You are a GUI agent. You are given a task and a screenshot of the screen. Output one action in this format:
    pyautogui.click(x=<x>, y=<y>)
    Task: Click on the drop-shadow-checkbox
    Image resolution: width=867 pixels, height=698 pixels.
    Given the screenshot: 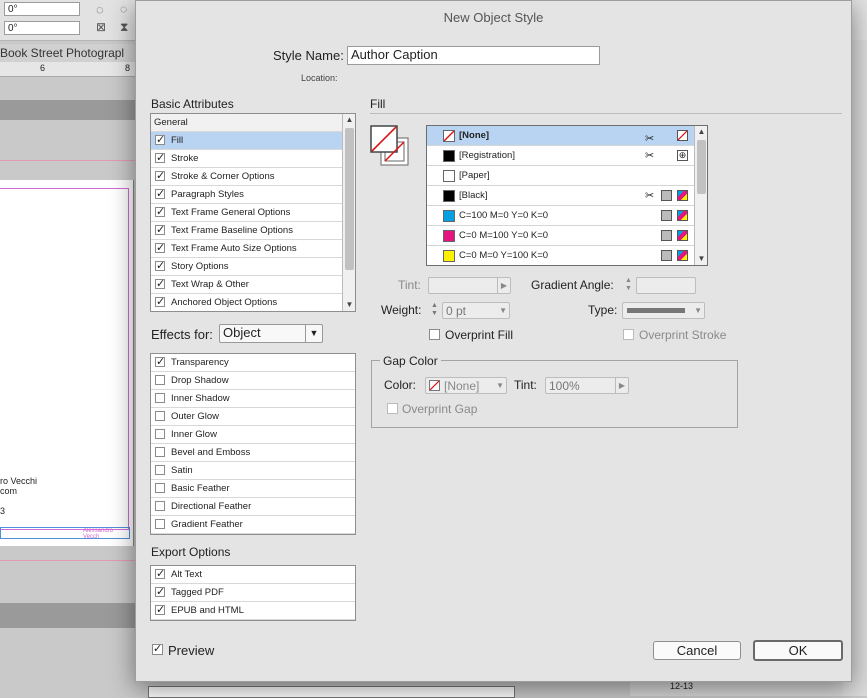 What is the action you would take?
    pyautogui.click(x=160, y=380)
    